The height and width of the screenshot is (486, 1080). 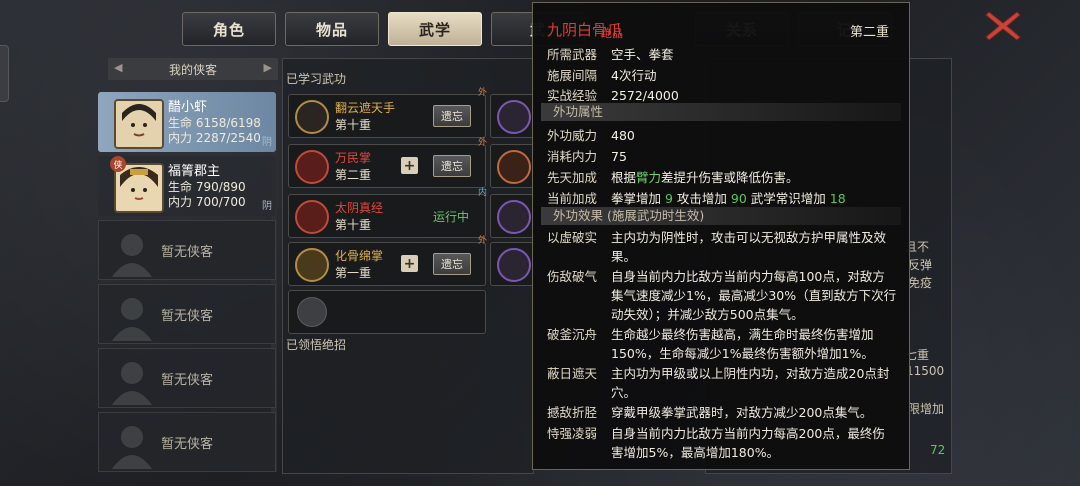 What do you see at coordinates (353, 273) in the screenshot?
I see `skill-level: 第一重` at bounding box center [353, 273].